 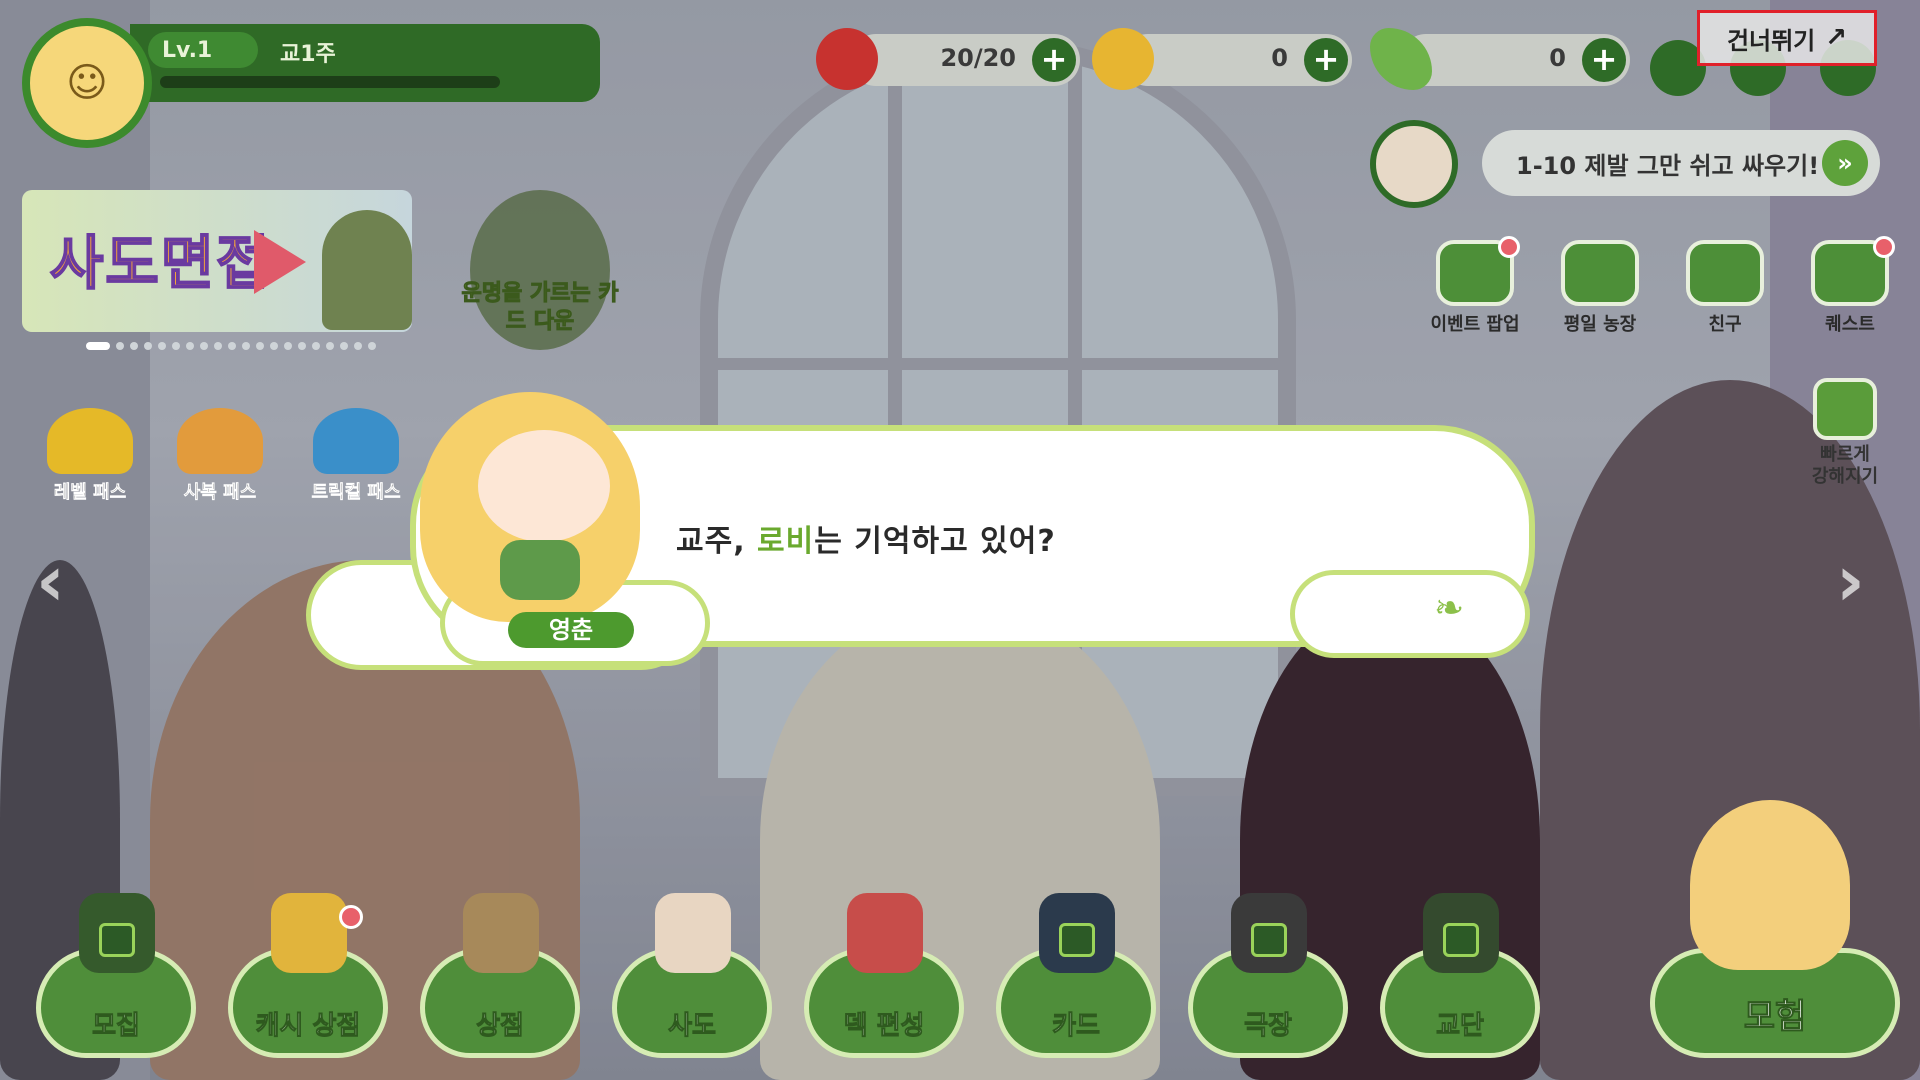 I want to click on event-character-art, so click(x=367, y=270).